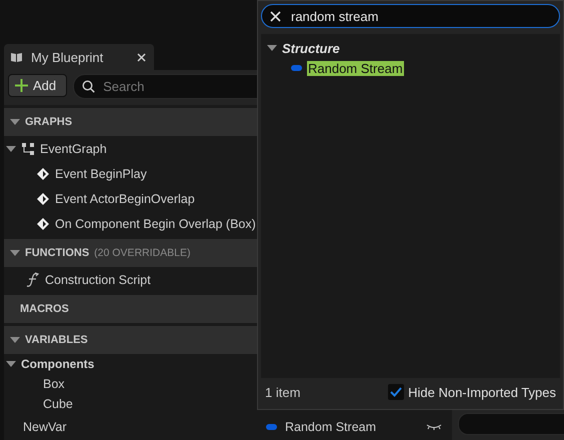 The height and width of the screenshot is (440, 564). I want to click on eye-icon, so click(434, 426).